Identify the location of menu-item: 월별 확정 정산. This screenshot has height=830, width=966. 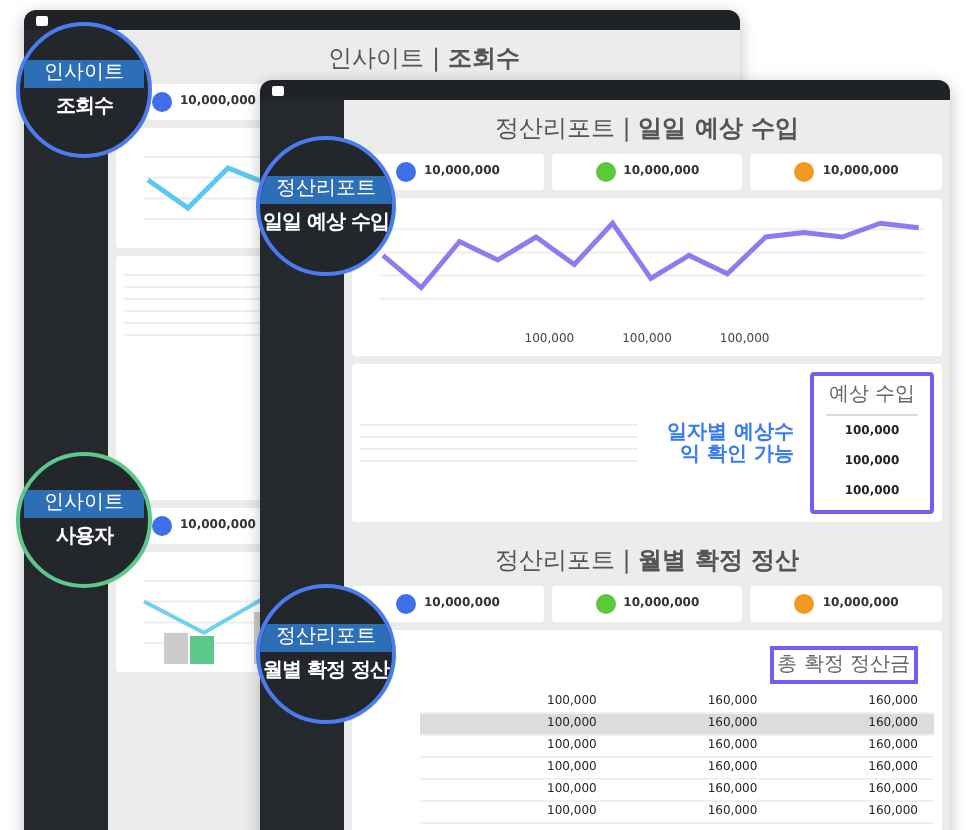
(326, 672).